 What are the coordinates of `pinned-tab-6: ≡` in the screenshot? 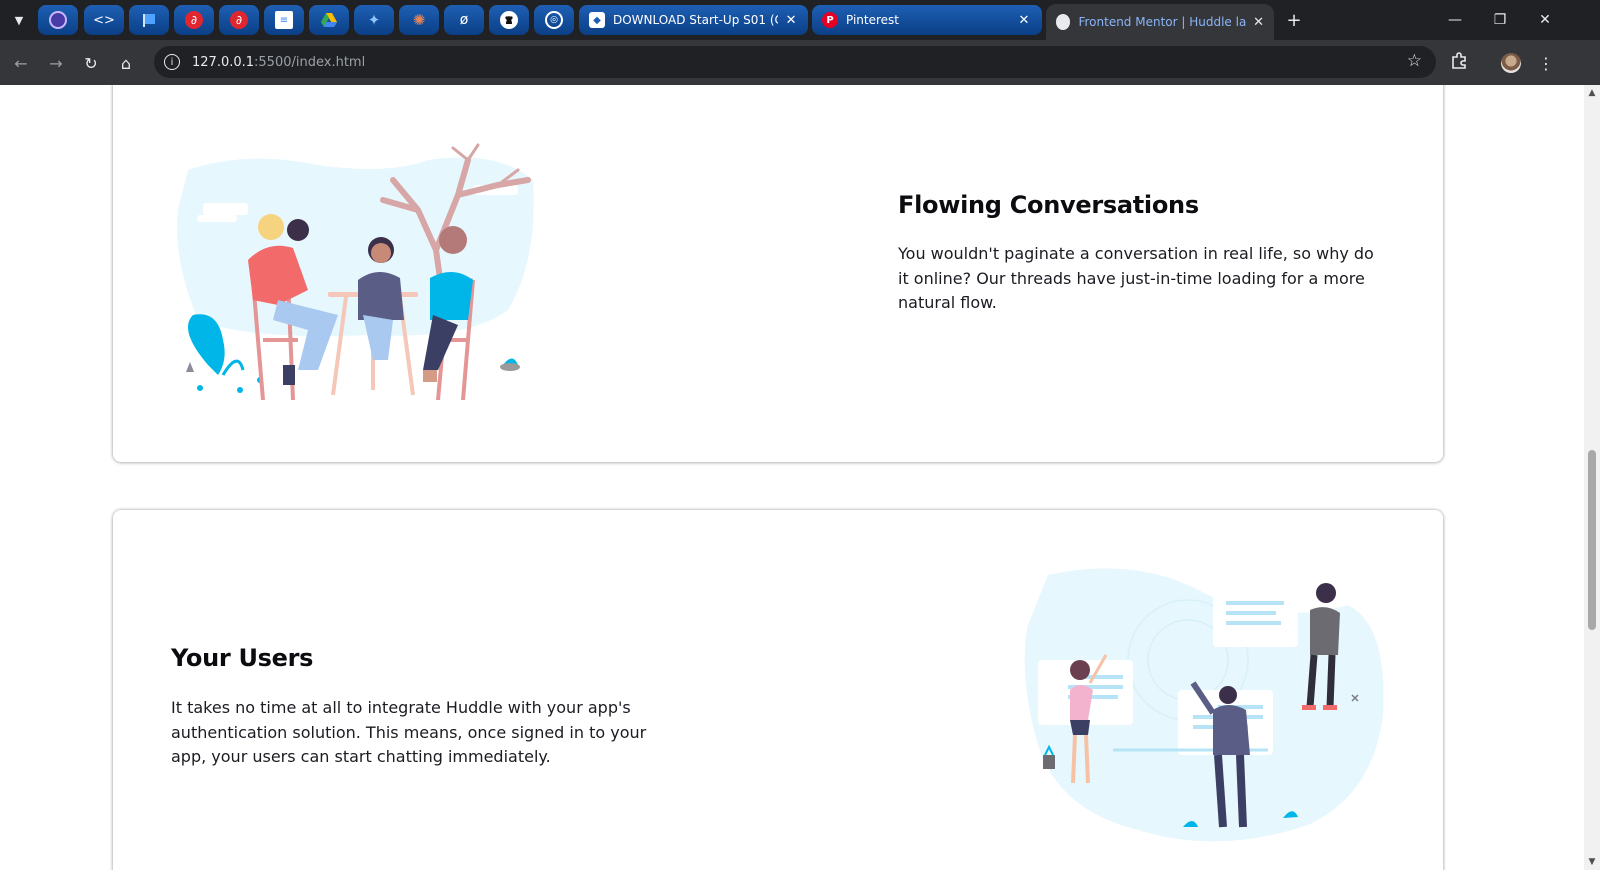 It's located at (284, 20).